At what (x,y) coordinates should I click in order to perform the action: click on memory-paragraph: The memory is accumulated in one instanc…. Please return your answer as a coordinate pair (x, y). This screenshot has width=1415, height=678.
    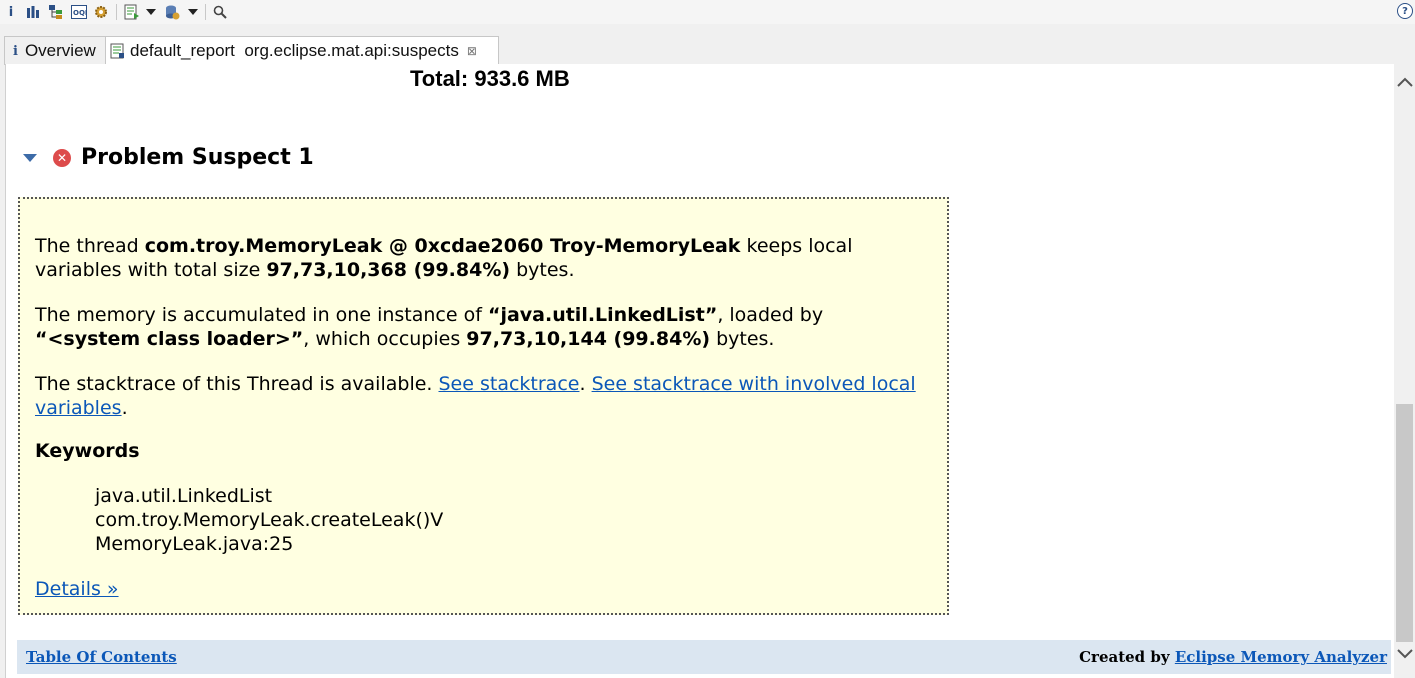
    Looking at the image, I should click on (429, 327).